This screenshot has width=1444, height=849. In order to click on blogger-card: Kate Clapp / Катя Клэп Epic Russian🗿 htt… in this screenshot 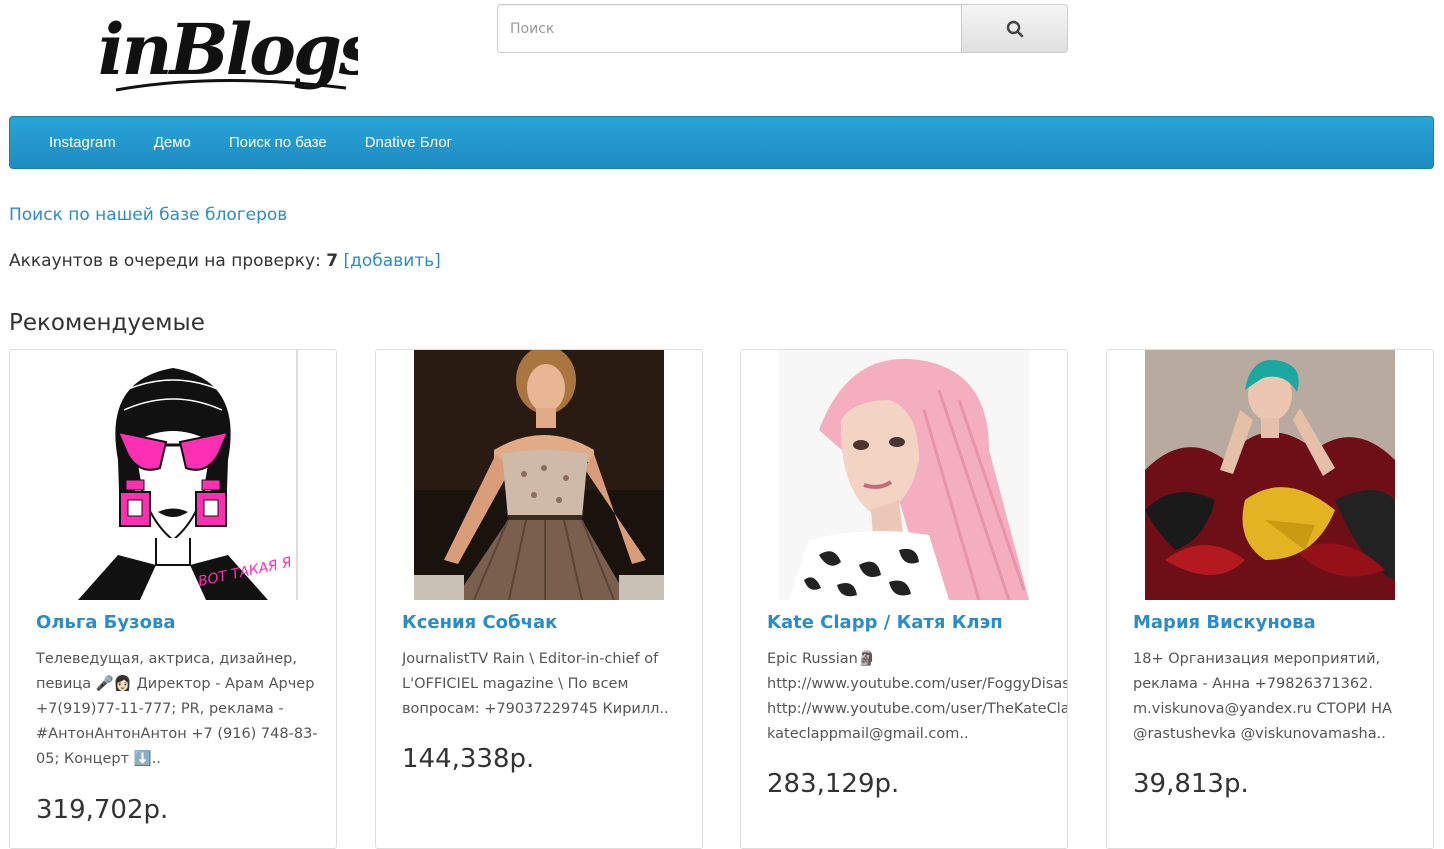, I will do `click(904, 599)`.